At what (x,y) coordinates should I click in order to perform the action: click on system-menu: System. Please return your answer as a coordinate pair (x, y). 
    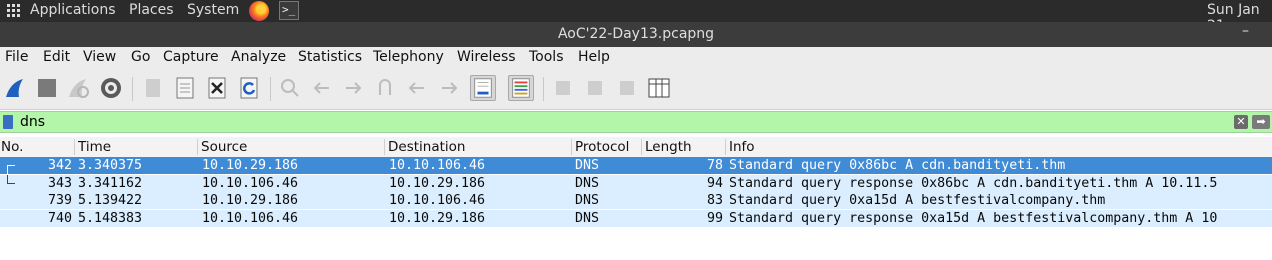
    Looking at the image, I should click on (213, 10).